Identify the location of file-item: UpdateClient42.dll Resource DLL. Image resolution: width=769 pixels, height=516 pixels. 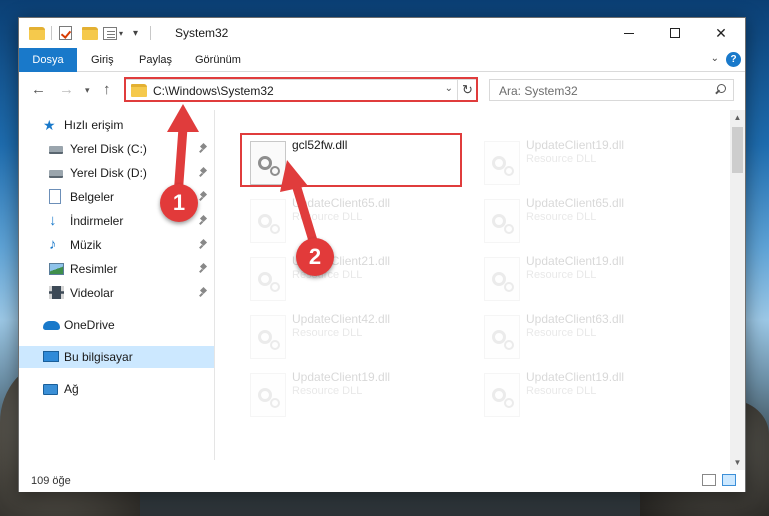
(360, 335).